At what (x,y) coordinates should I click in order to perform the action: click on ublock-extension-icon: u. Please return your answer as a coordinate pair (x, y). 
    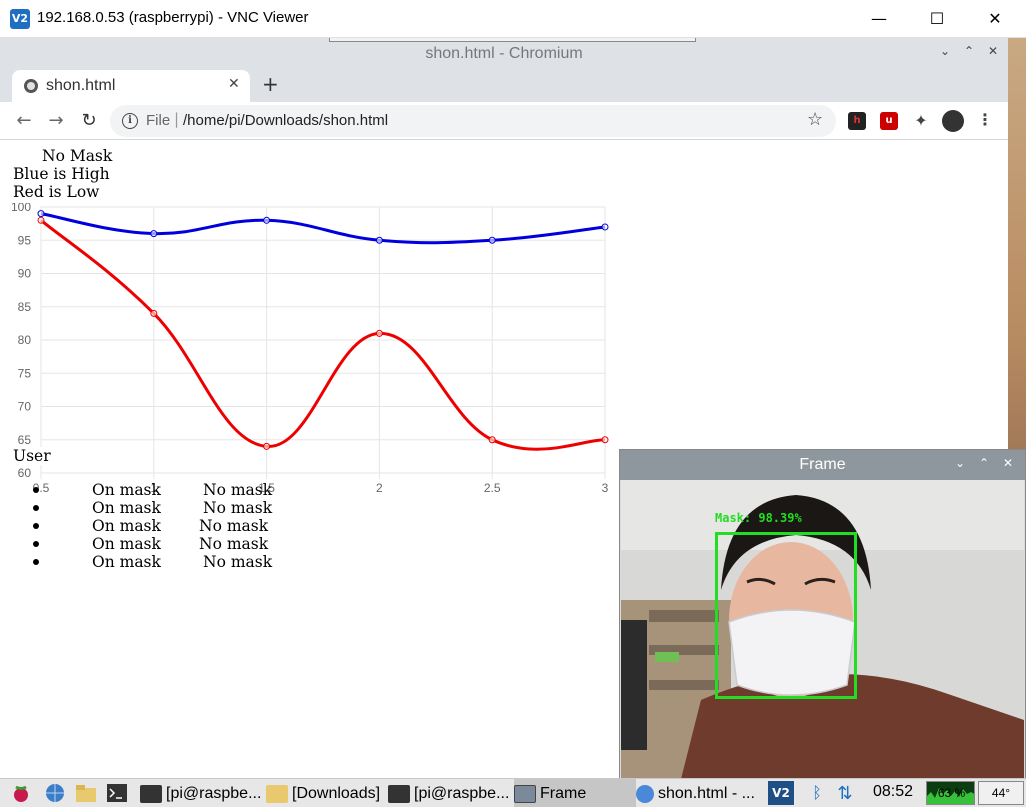
    Looking at the image, I should click on (889, 121).